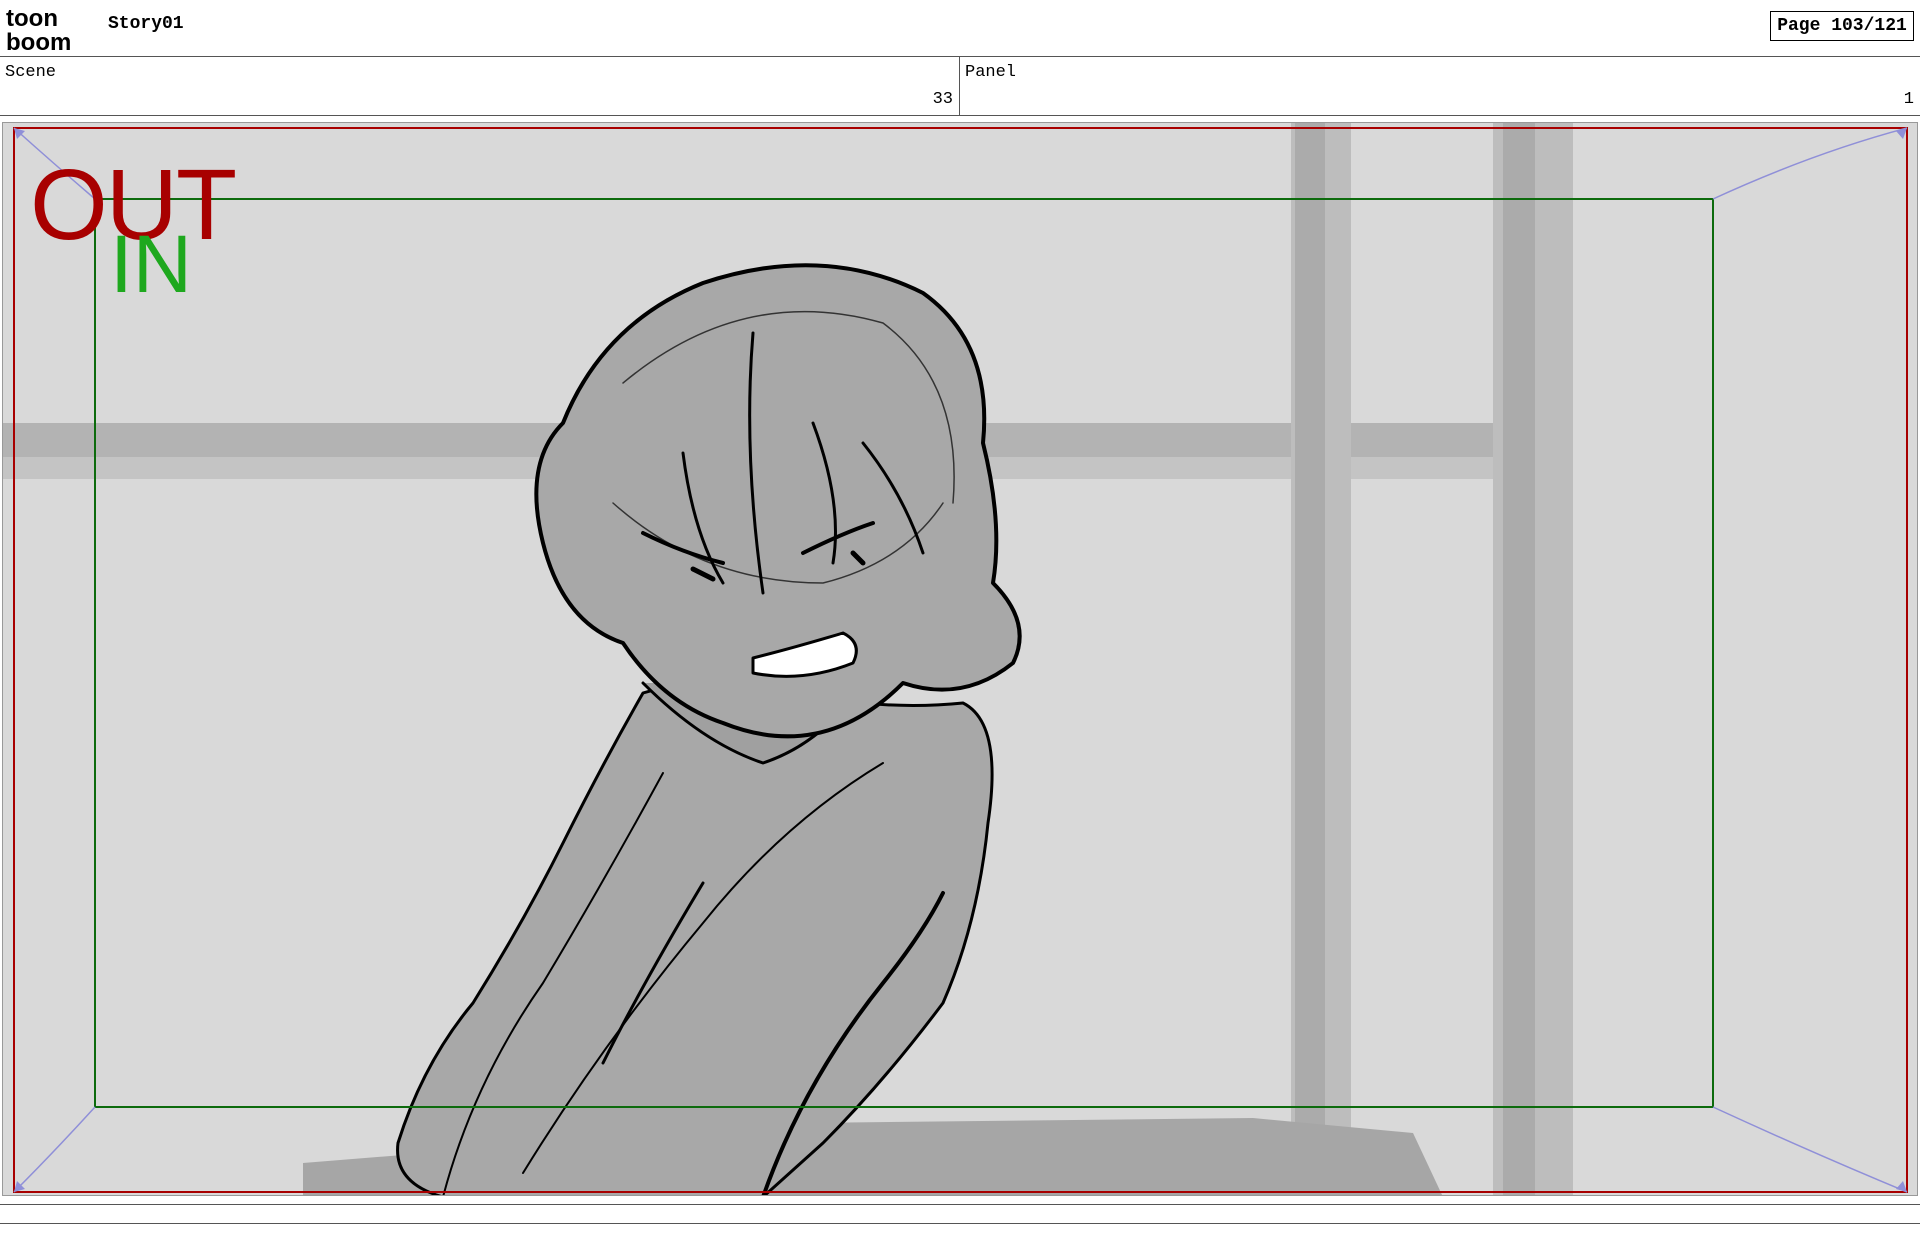 This screenshot has width=1920, height=1242. Describe the element at coordinates (991, 72) in the screenshot. I see `panel-label: Panel` at that location.